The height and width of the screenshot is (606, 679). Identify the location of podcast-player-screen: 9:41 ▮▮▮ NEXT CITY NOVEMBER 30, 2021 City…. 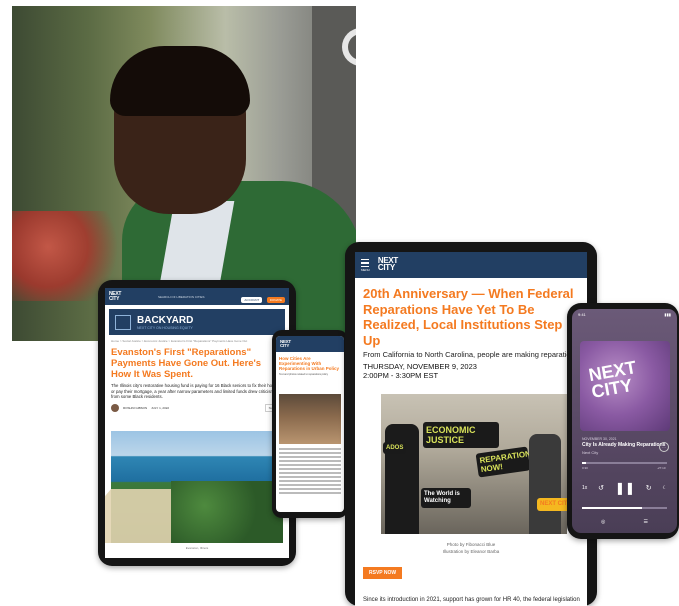
(624, 421).